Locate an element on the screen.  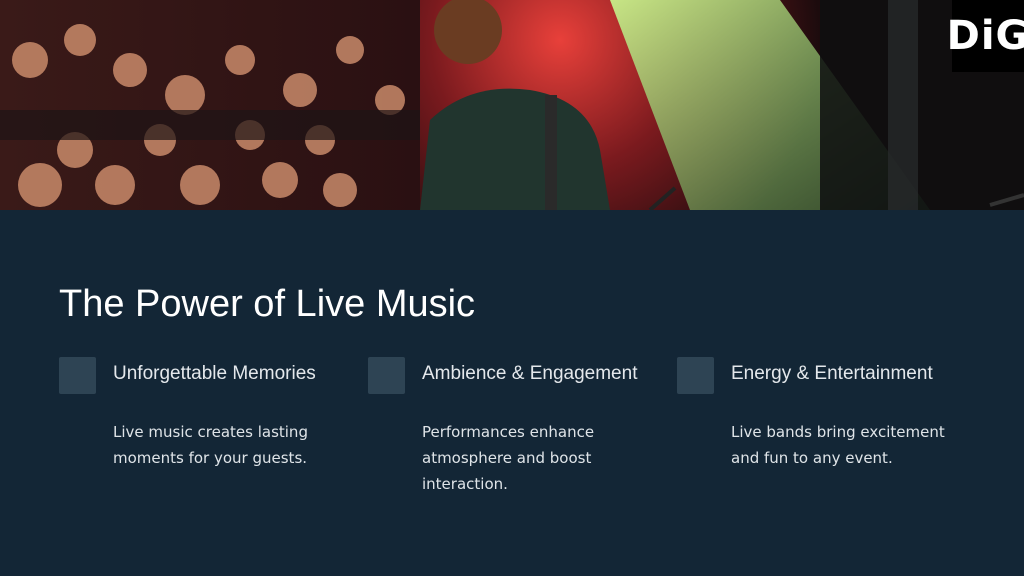
feature-heading: Unforgettable Memories is located at coordinates (214, 373).